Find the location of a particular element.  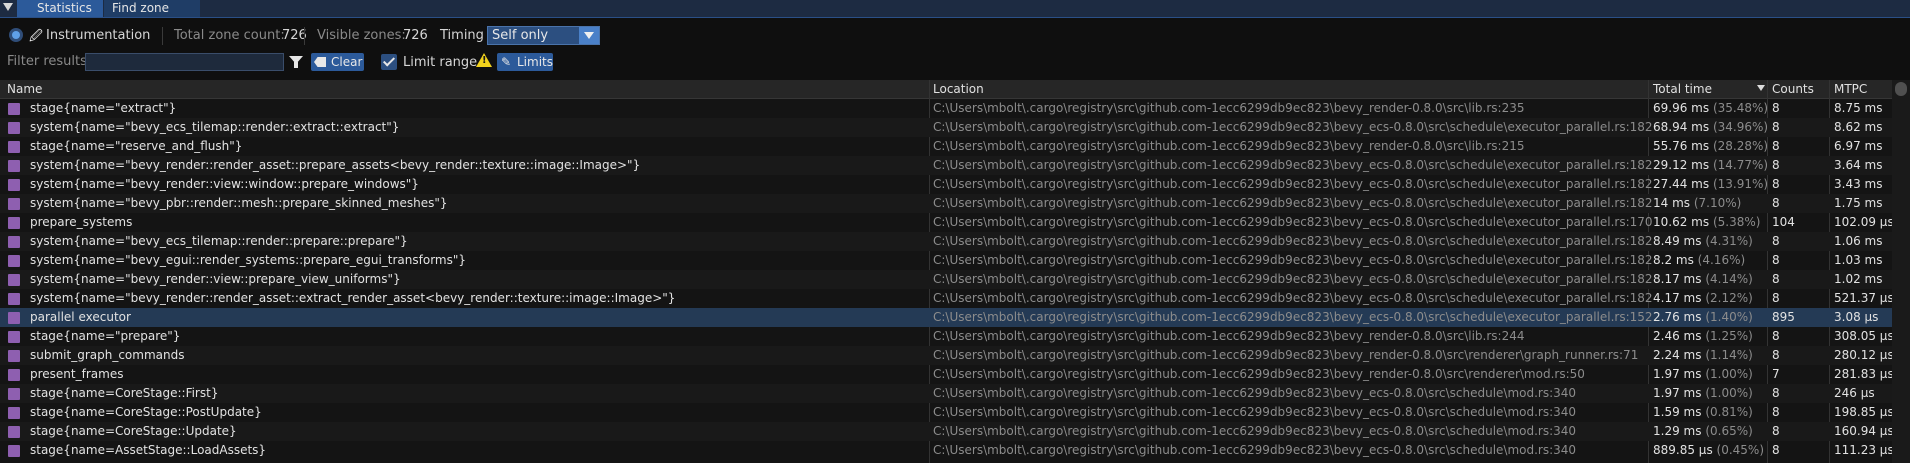

column-header-mtpc: MTPC is located at coordinates (1850, 89).